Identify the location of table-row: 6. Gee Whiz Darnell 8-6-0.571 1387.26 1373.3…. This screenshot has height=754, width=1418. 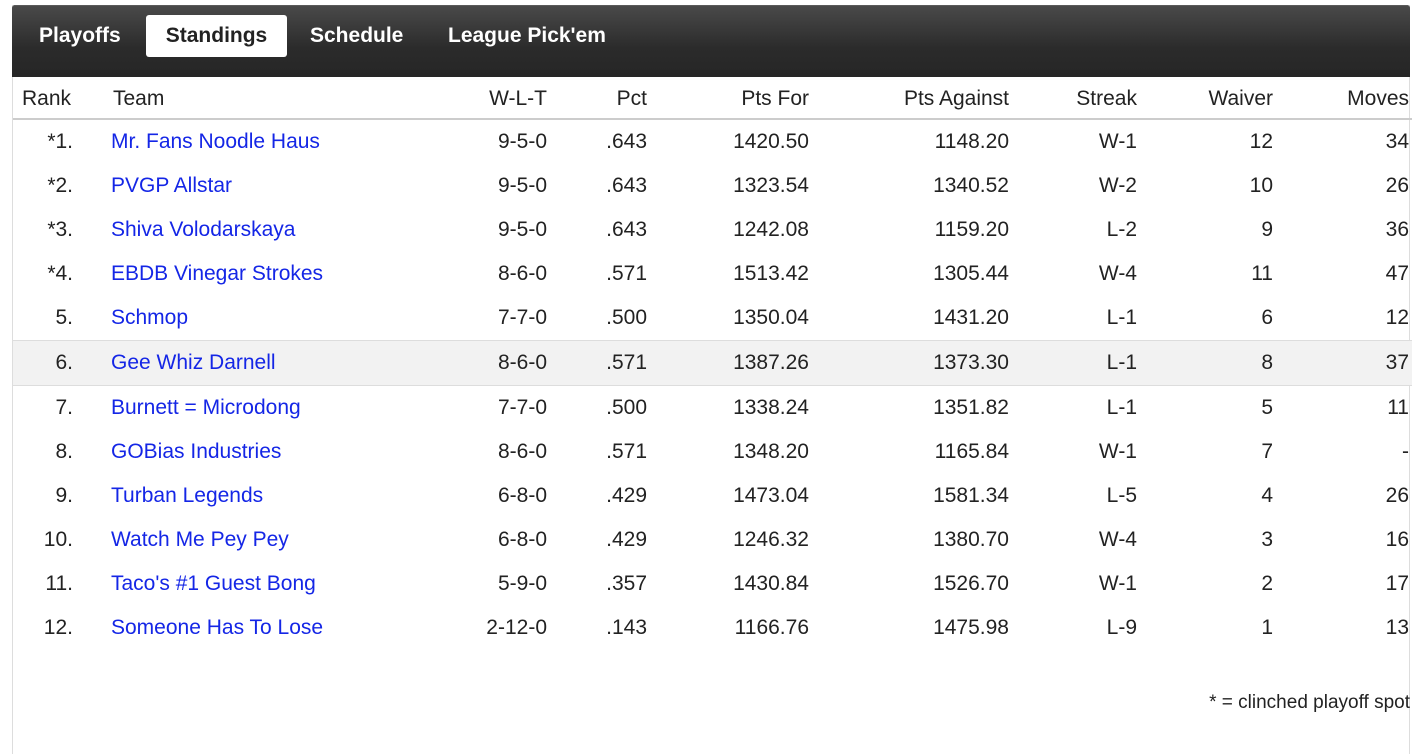
(712, 363).